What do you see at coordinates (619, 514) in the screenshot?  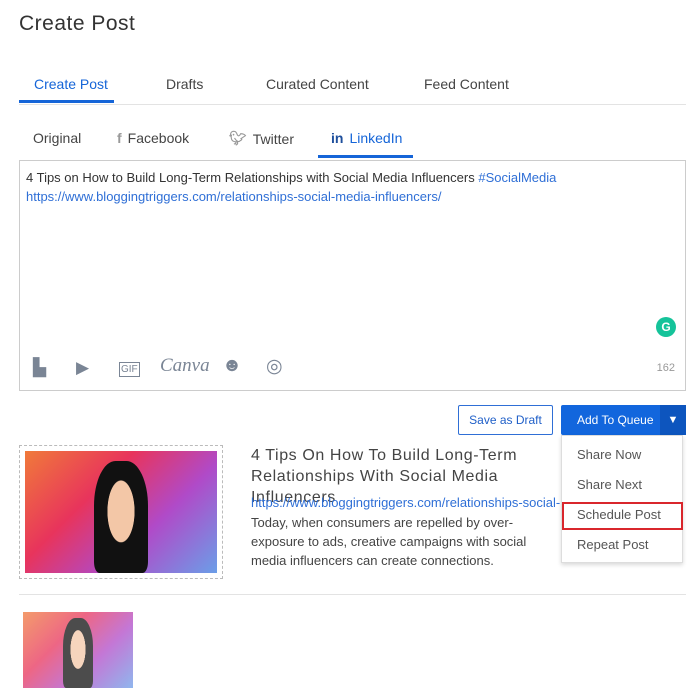 I see `menu-item-schedule-post: Schedule Post` at bounding box center [619, 514].